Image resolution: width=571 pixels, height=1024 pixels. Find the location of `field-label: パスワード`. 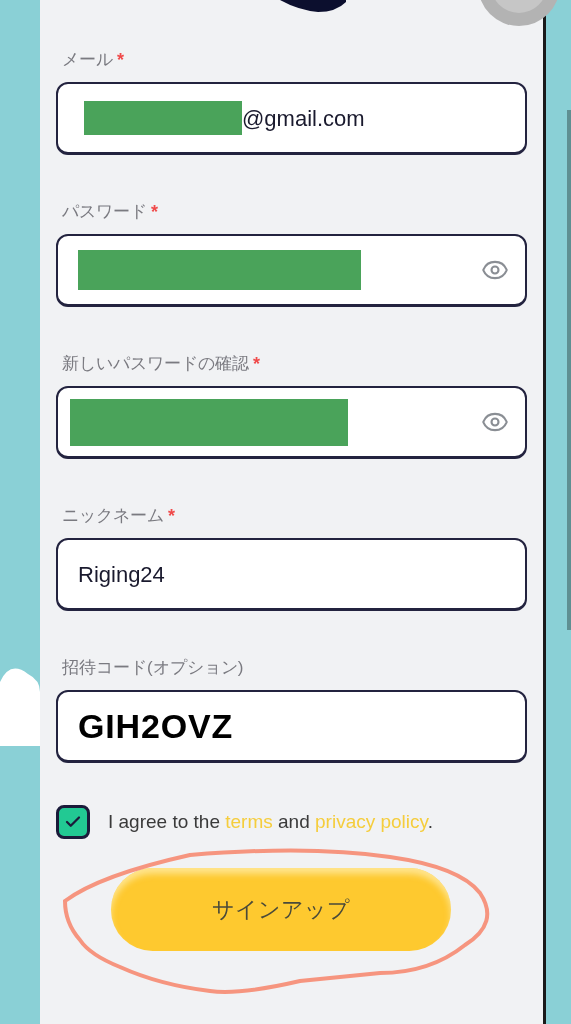

field-label: パスワード is located at coordinates (104, 212).